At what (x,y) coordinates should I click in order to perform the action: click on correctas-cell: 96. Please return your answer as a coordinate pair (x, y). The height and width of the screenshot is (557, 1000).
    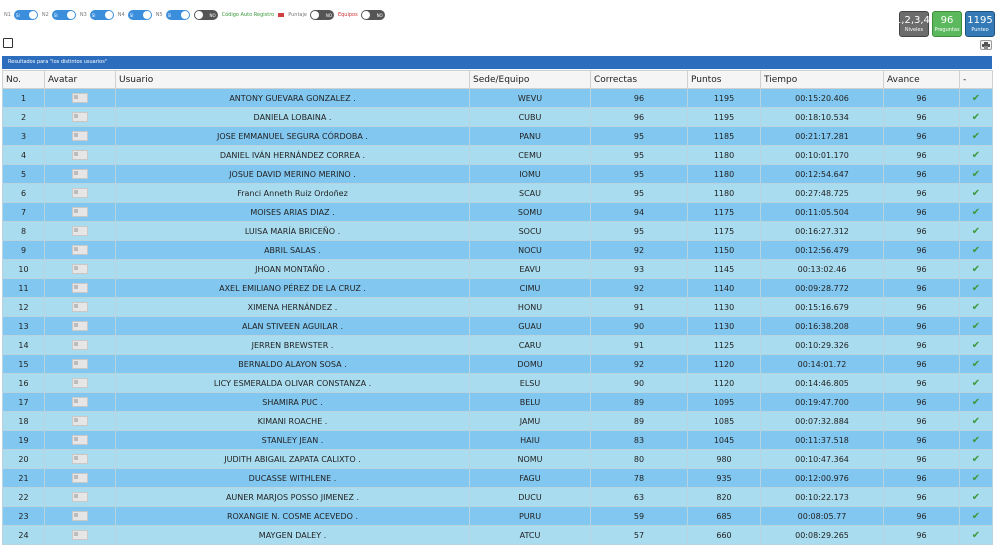
    Looking at the image, I should click on (639, 117).